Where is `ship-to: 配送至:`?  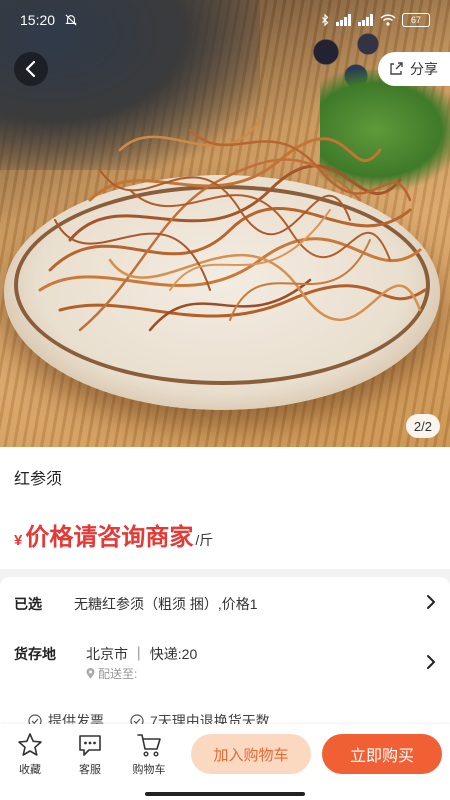
ship-to: 配送至: is located at coordinates (111, 673).